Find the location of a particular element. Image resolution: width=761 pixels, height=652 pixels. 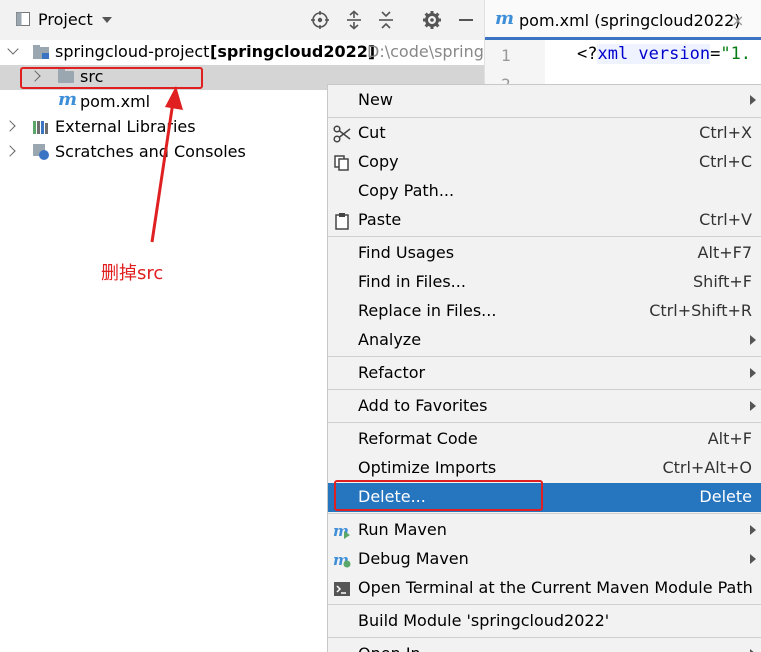

root-module-name: [springcloud2022] is located at coordinates (293, 51).